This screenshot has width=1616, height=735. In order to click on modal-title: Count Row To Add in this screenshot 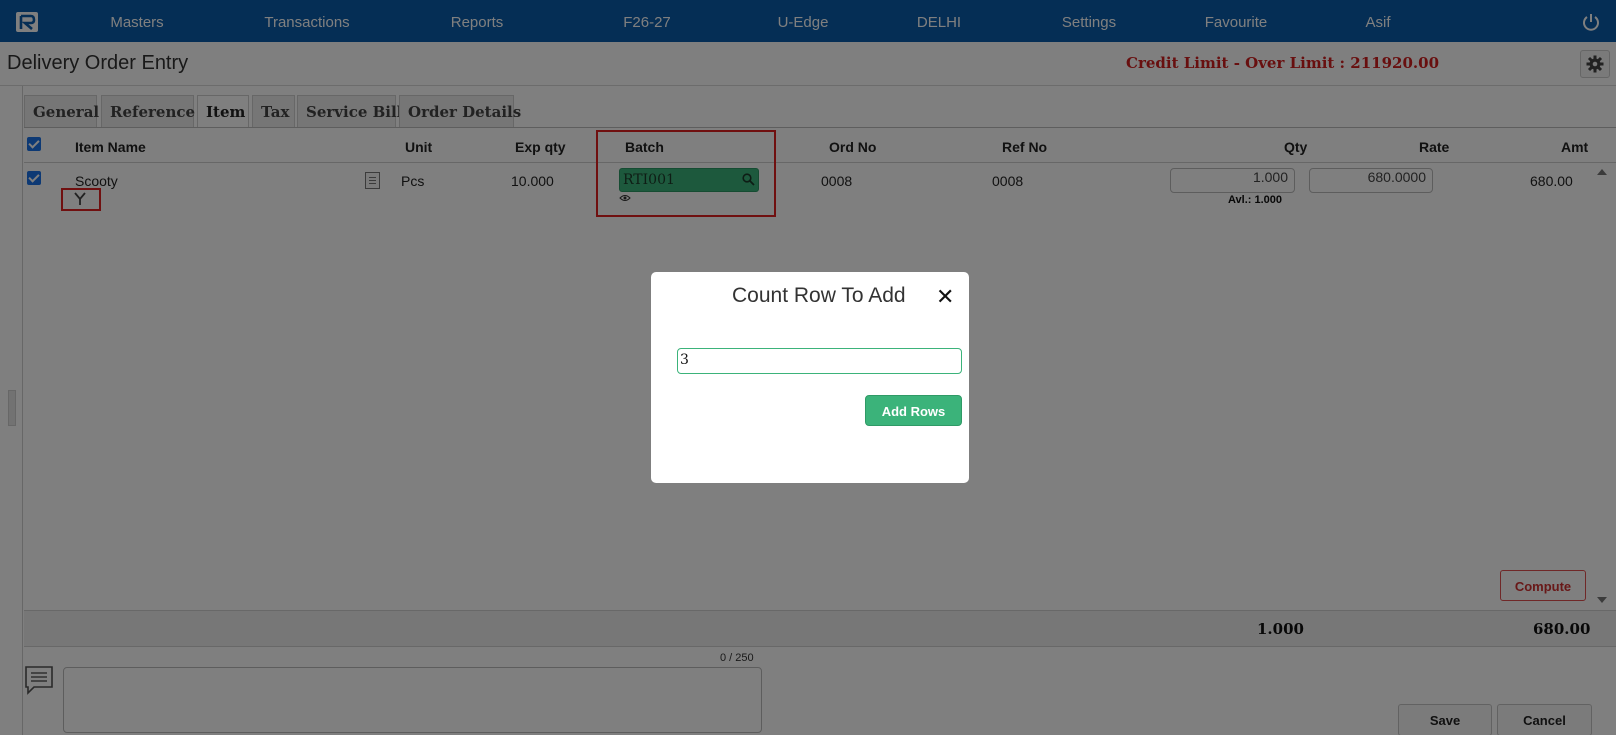, I will do `click(819, 295)`.